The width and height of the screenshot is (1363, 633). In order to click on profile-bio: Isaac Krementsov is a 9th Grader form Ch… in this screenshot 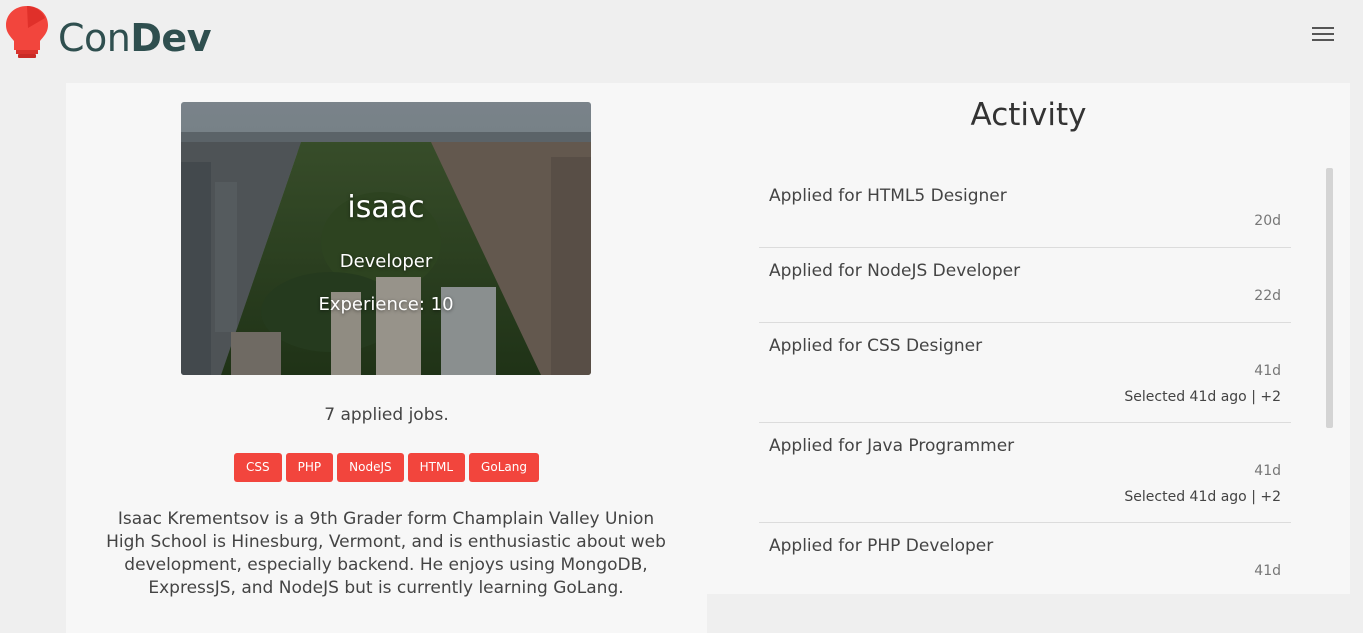, I will do `click(386, 553)`.